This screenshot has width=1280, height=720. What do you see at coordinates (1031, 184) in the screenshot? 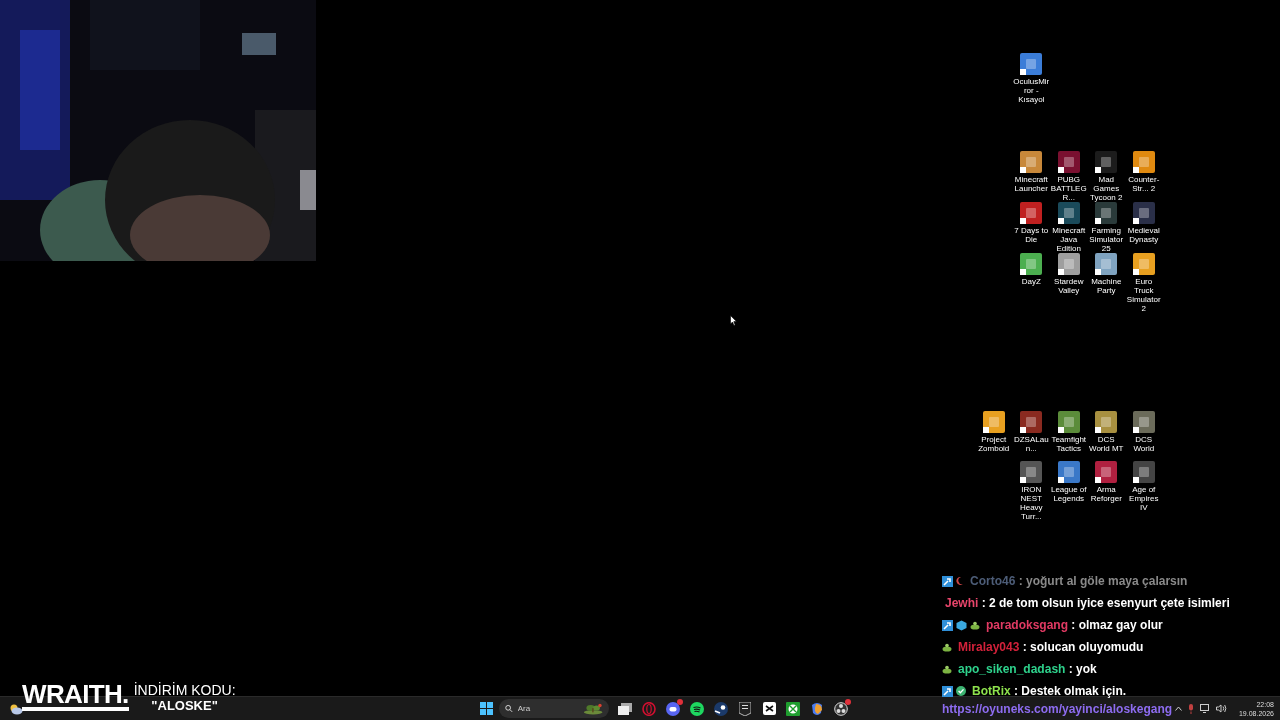
I see `icon-label: Minecraft Launcher` at bounding box center [1031, 184].